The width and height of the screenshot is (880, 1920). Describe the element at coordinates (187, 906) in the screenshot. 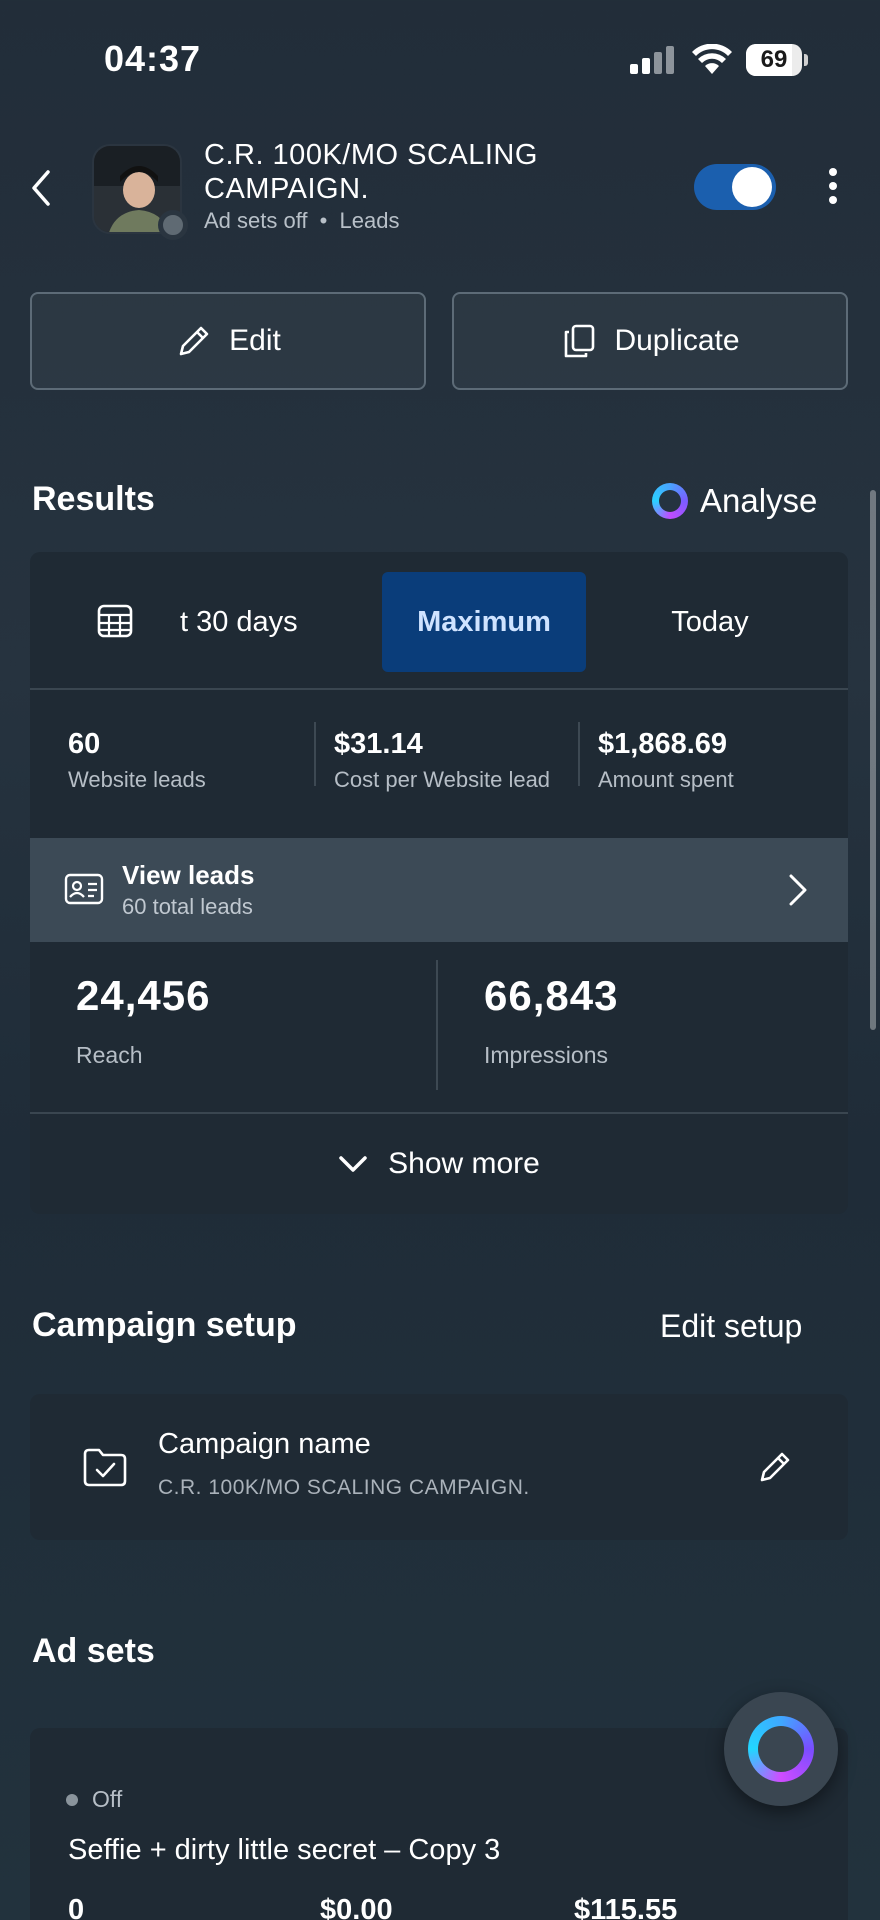

I see `view-leads-subtitle: 60 total leads` at that location.